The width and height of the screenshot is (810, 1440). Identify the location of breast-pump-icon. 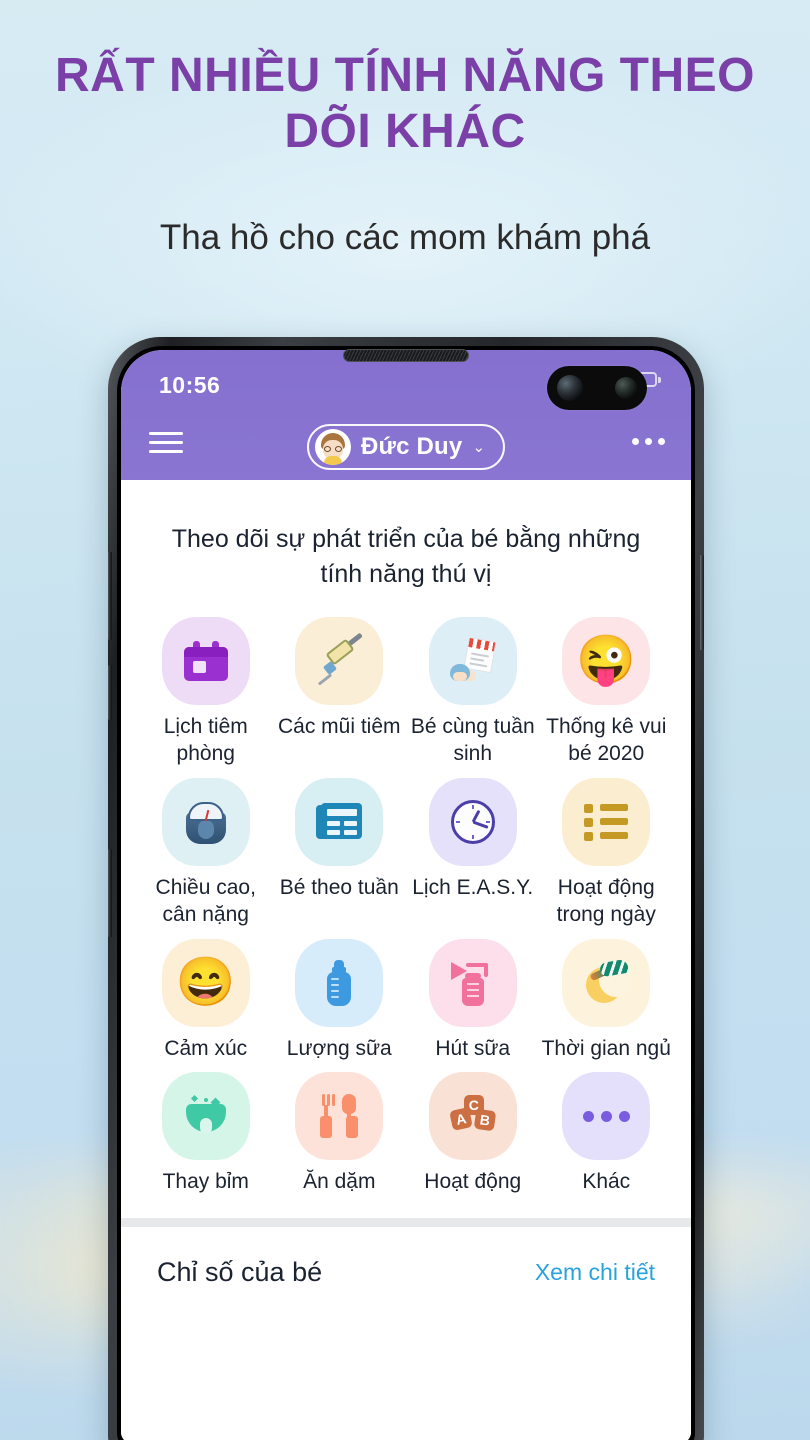
(472, 983).